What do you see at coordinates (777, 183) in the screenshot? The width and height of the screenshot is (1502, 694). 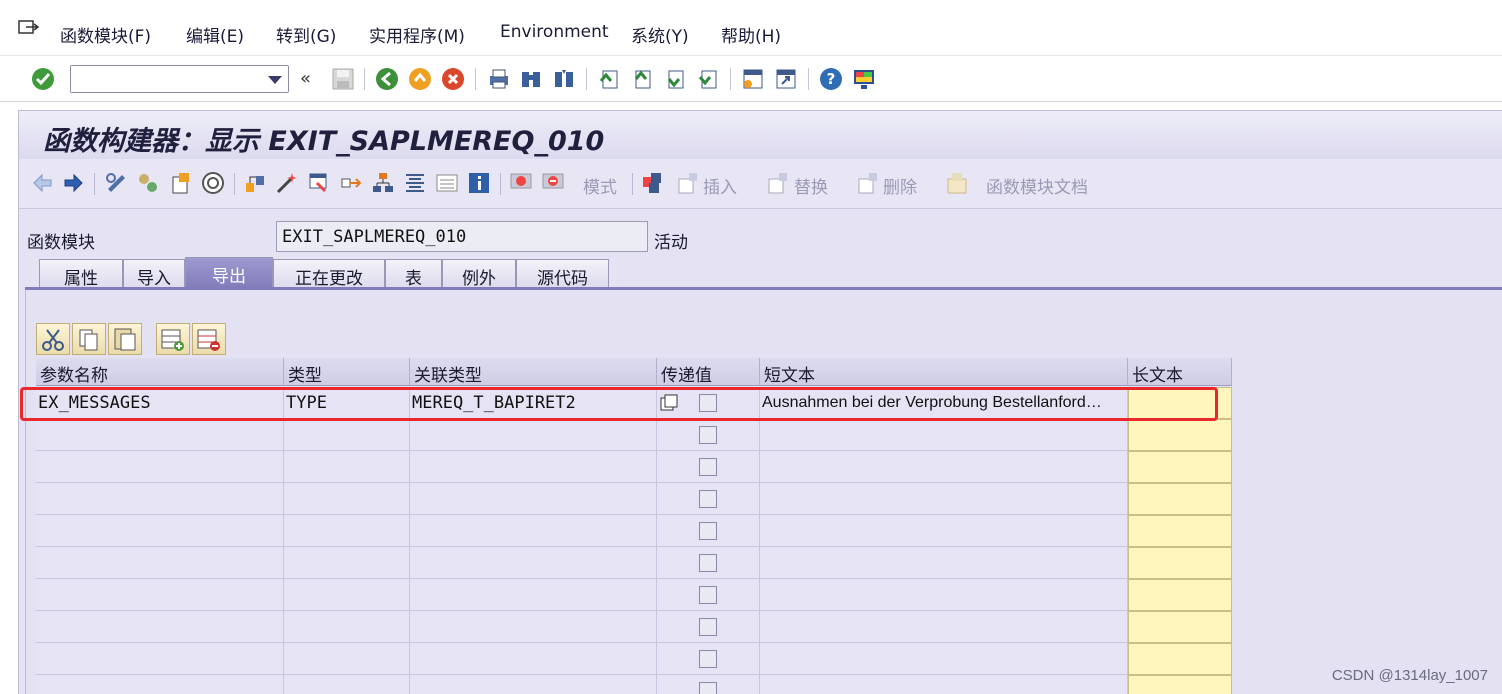 I see `replace-icon` at bounding box center [777, 183].